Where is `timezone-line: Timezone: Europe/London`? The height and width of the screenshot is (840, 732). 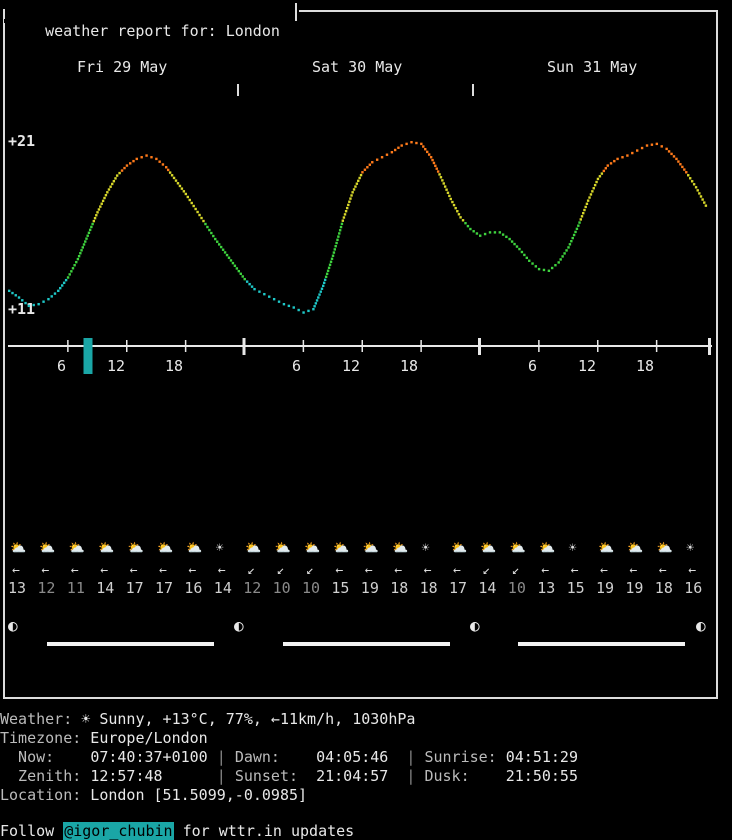 timezone-line: Timezone: Europe/London is located at coordinates (104, 738).